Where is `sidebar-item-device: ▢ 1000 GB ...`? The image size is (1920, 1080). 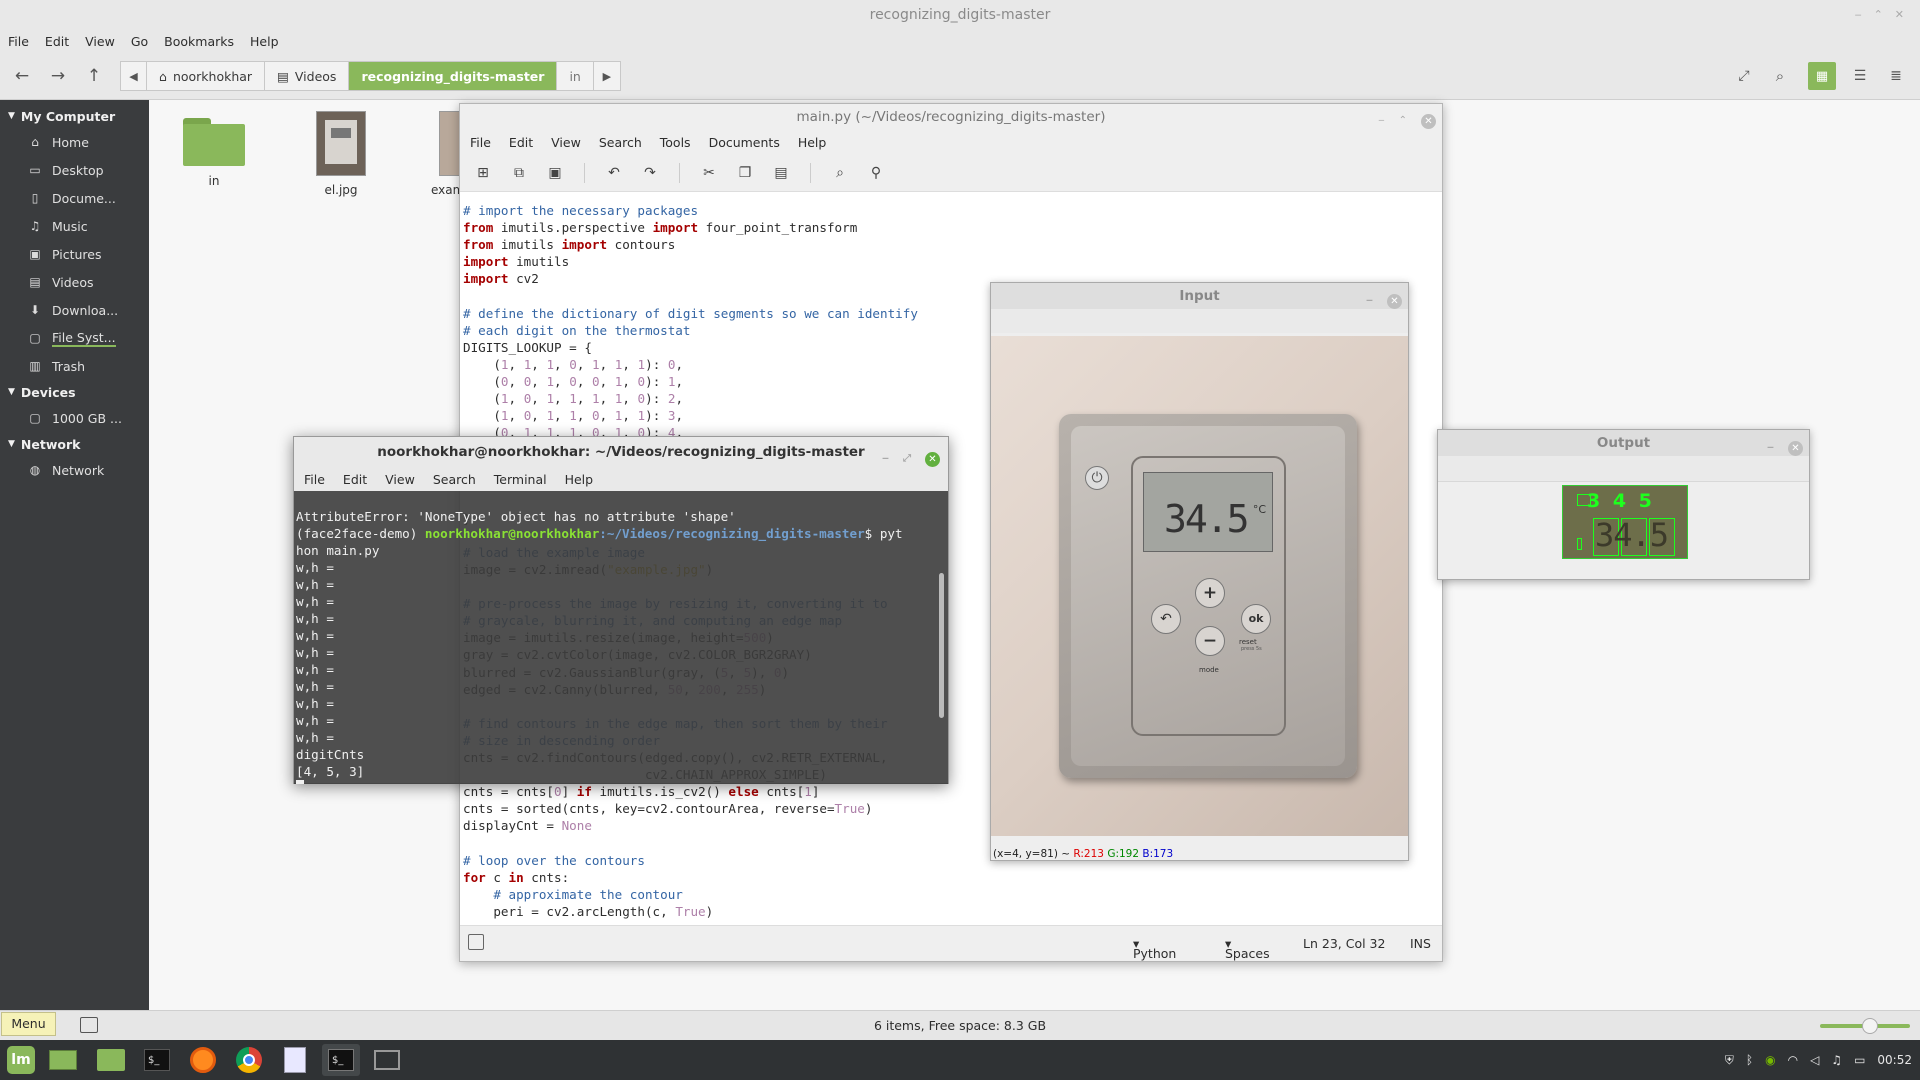 sidebar-item-device: ▢ 1000 GB ... is located at coordinates (74, 418).